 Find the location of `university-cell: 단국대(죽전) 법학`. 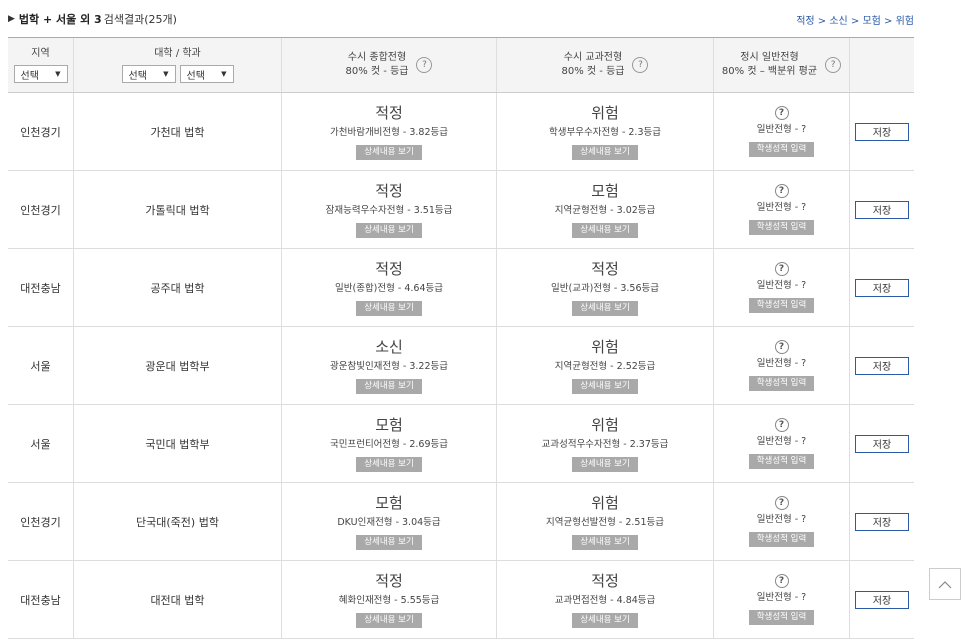

university-cell: 단국대(죽전) 법학 is located at coordinates (178, 521).